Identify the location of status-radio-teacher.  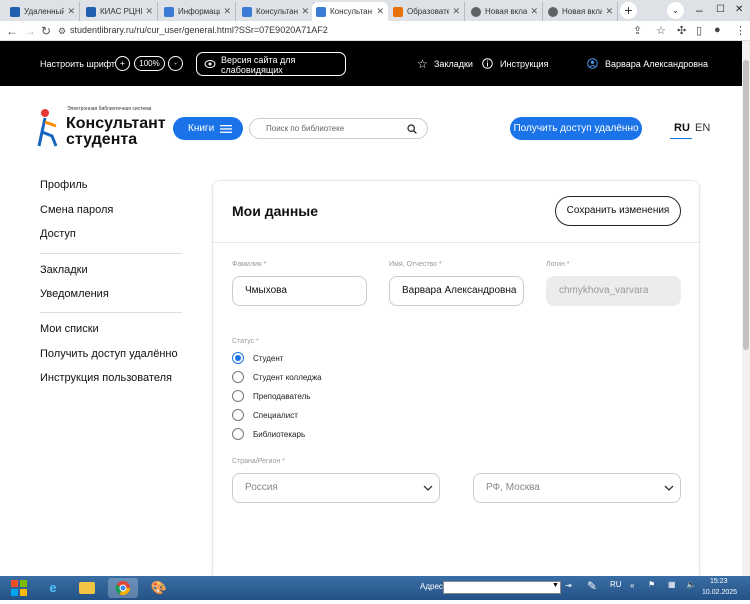
(238, 396).